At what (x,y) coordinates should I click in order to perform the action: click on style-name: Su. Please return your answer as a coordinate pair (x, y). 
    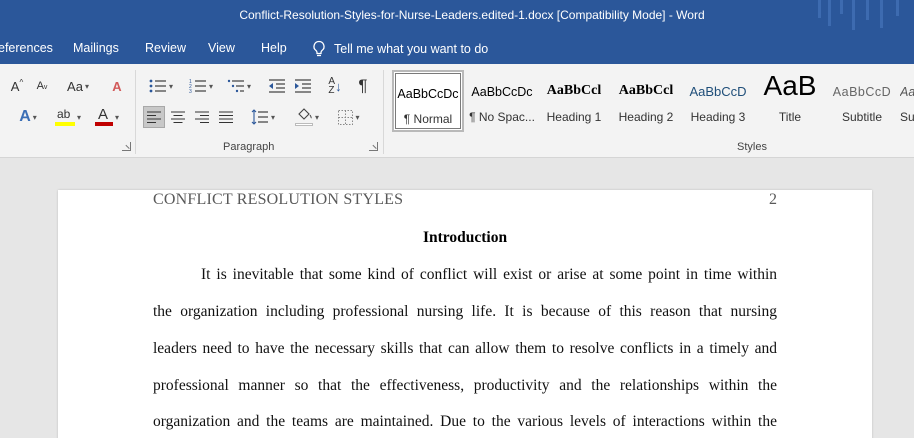
    Looking at the image, I should click on (907, 117).